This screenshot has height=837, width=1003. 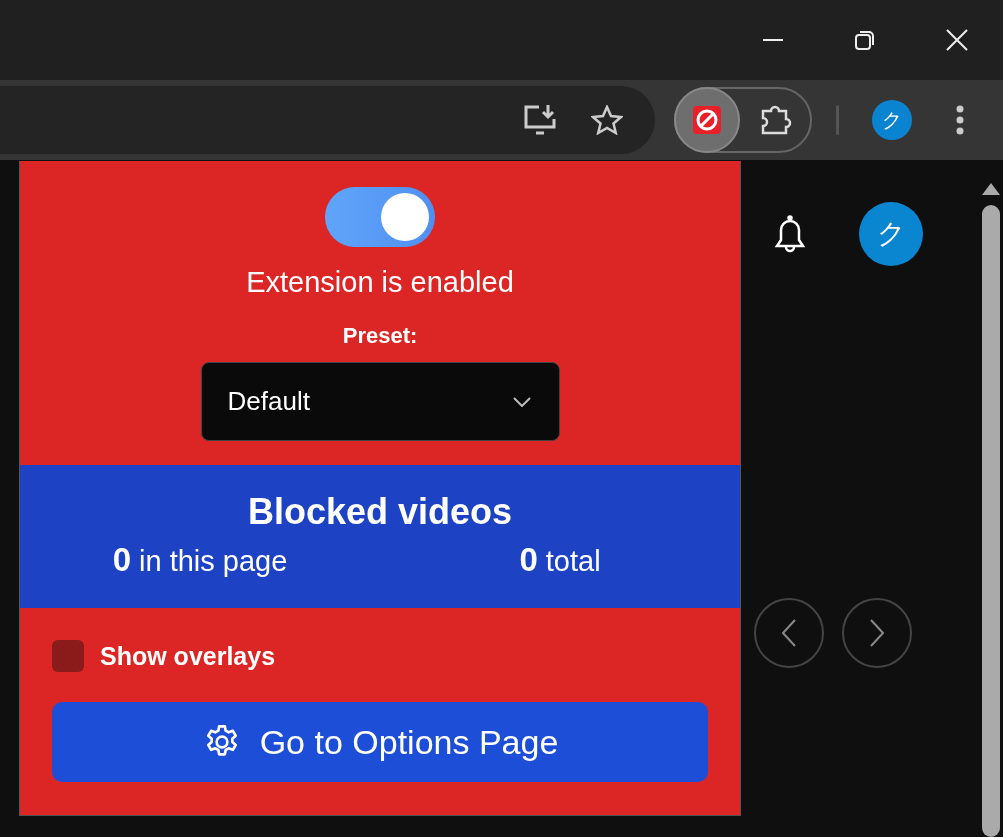 I want to click on profile-avatar: ク, so click(x=892, y=120).